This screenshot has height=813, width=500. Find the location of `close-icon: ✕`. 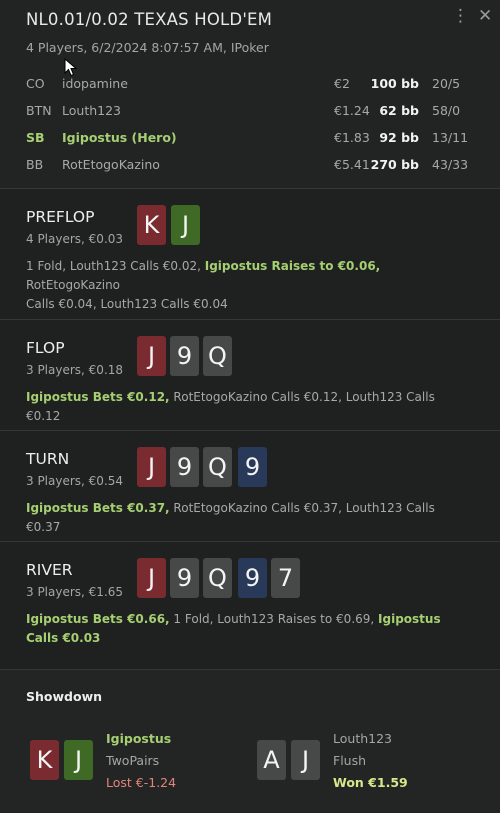

close-icon: ✕ is located at coordinates (485, 16).